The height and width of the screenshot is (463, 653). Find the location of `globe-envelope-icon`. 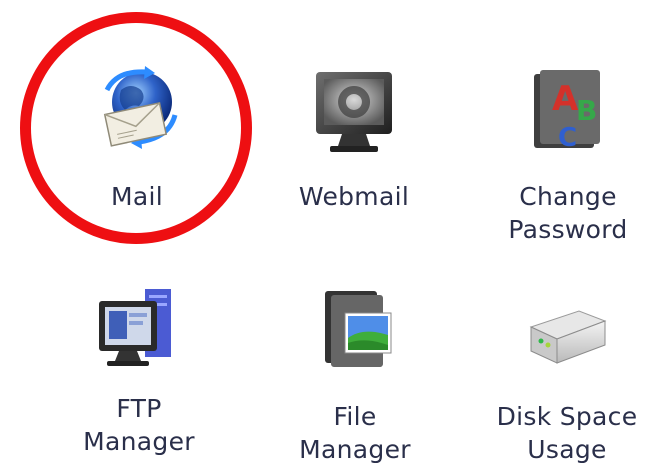

globe-envelope-icon is located at coordinates (137, 110).